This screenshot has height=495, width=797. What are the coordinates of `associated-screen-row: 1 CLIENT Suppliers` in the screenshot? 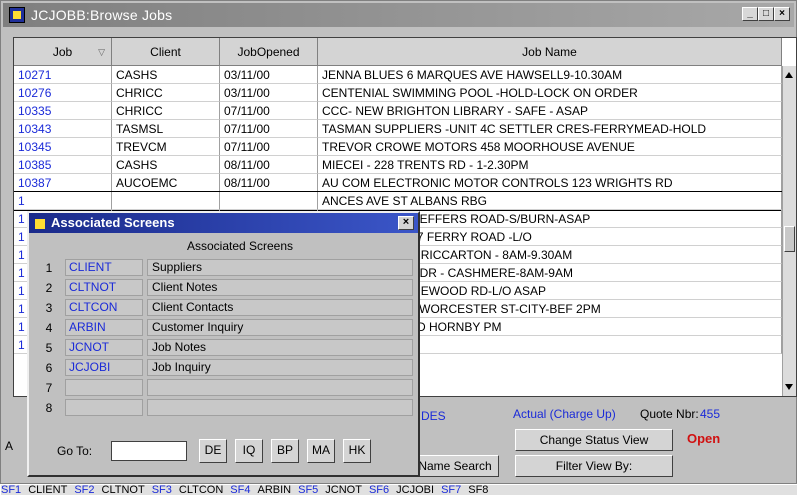 It's located at (226, 268).